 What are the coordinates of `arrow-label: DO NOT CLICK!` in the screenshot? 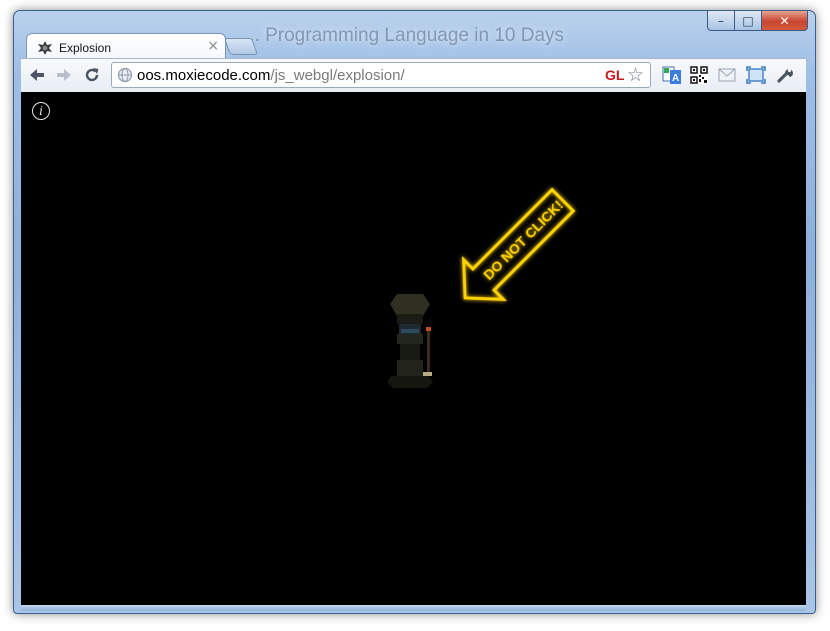 It's located at (523, 240).